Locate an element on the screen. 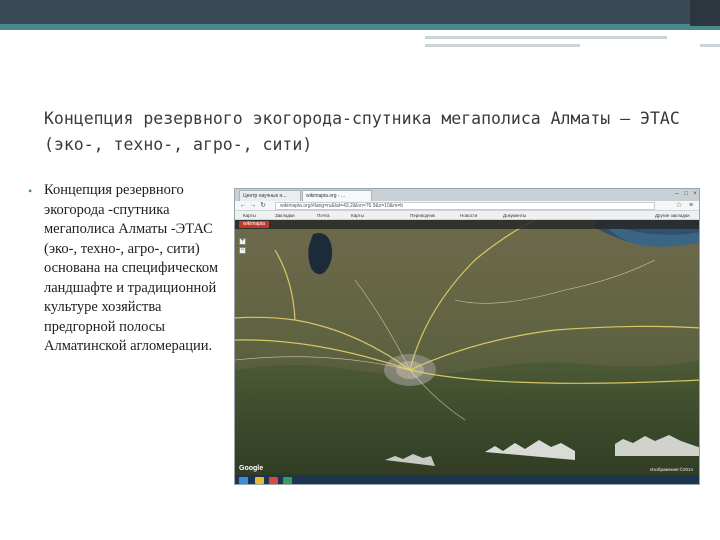 Image resolution: width=720 pixels, height=540 pixels. bookmark-item: Новости is located at coordinates (468, 215).